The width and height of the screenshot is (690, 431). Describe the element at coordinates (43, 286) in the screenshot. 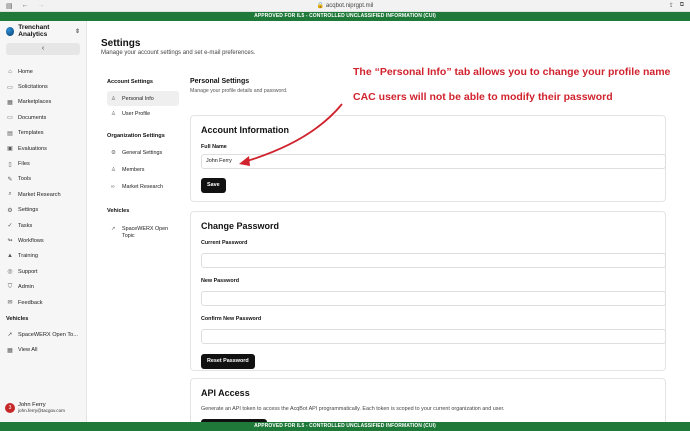

I see `sidebar-item-admin: ⛉ Admin` at that location.